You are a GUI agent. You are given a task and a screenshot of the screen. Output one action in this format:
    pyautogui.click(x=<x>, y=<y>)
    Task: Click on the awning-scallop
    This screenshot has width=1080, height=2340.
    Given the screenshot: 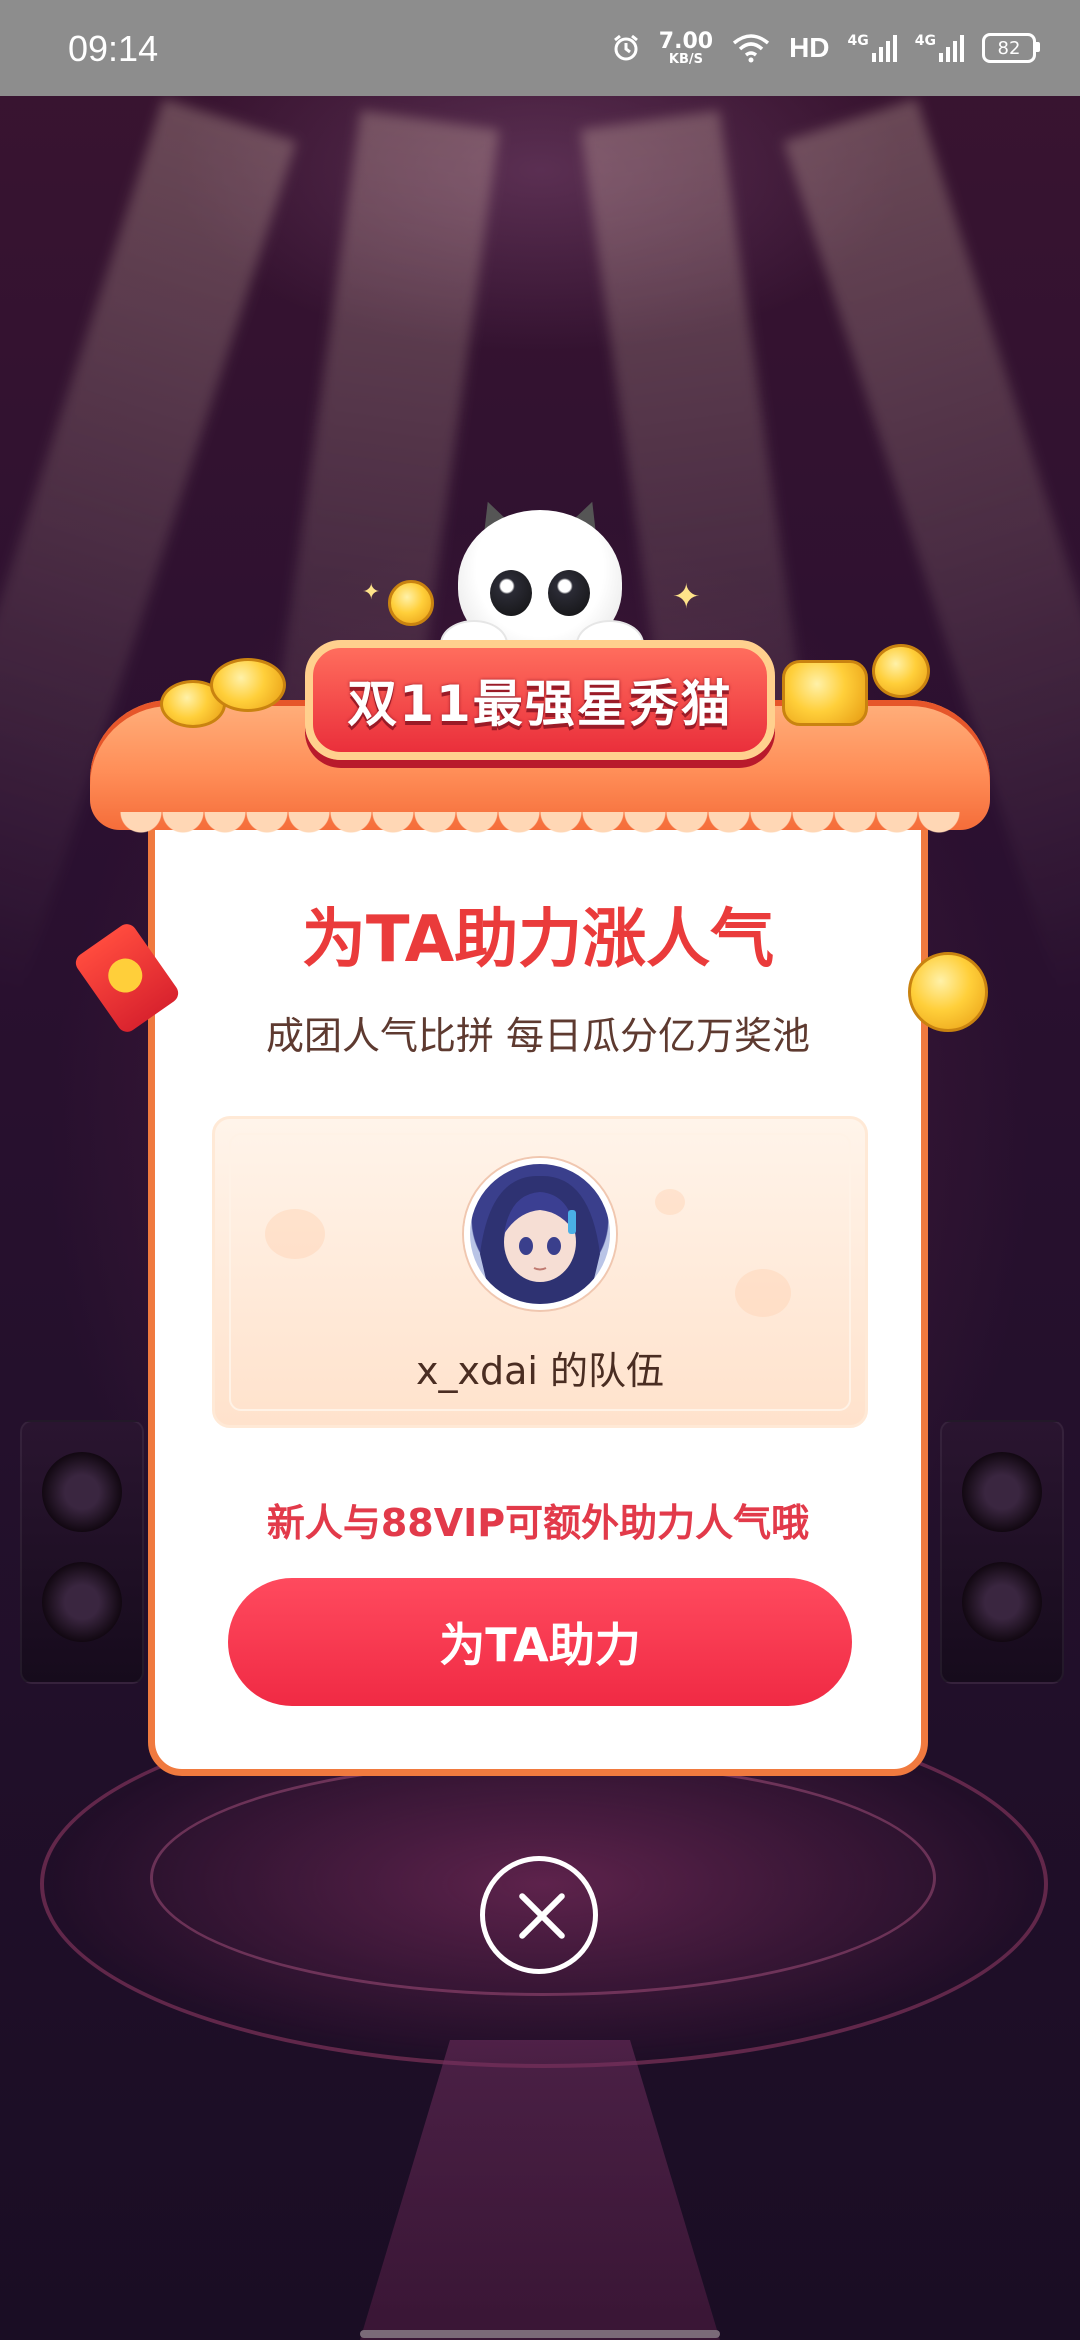 What is the action you would take?
    pyautogui.click(x=540, y=829)
    